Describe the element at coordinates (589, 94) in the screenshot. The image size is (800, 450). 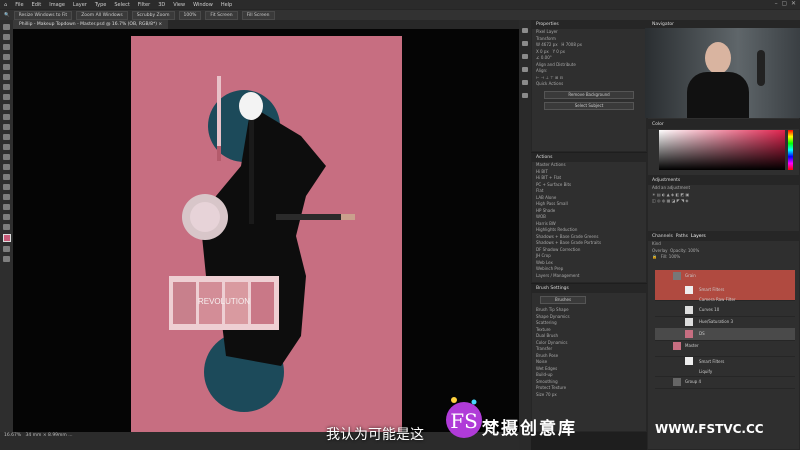
I see `remove-background-button: Remove Background` at that location.